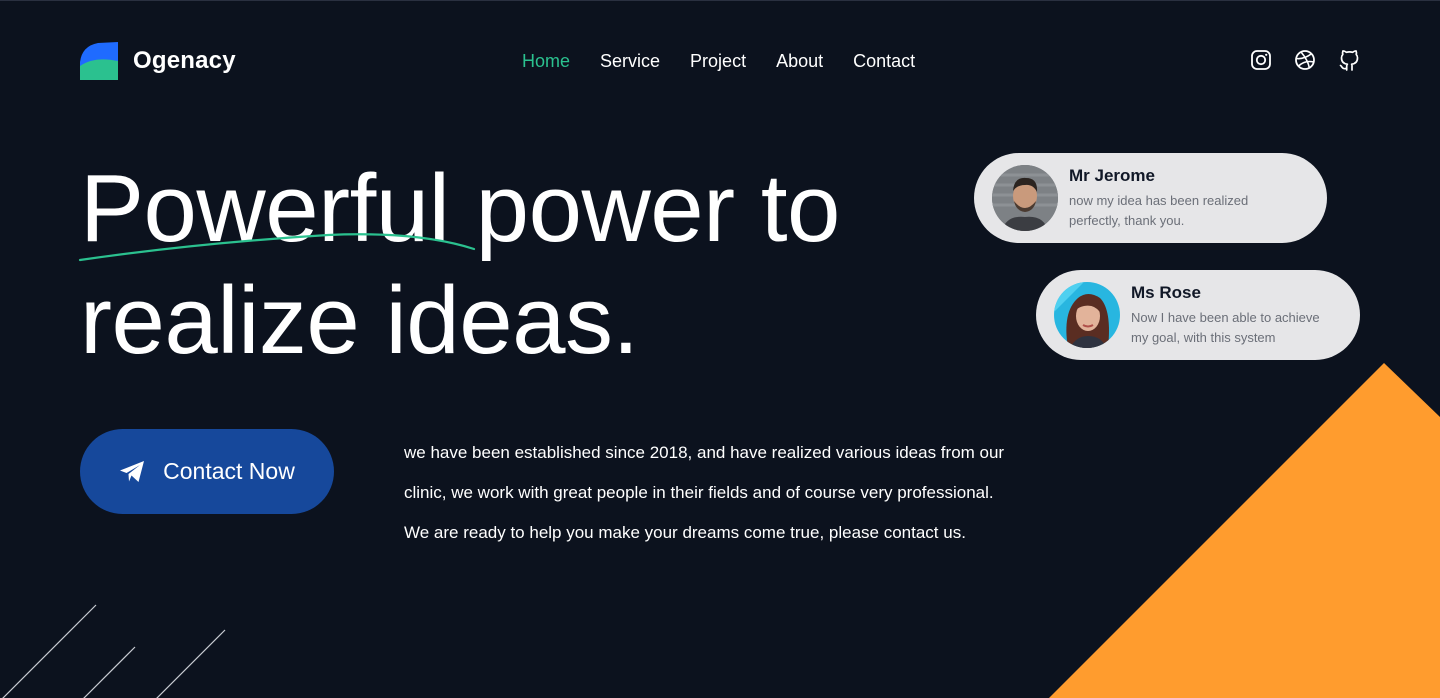 The width and height of the screenshot is (1440, 698). I want to click on brand-name: Ogenacy, so click(184, 60).